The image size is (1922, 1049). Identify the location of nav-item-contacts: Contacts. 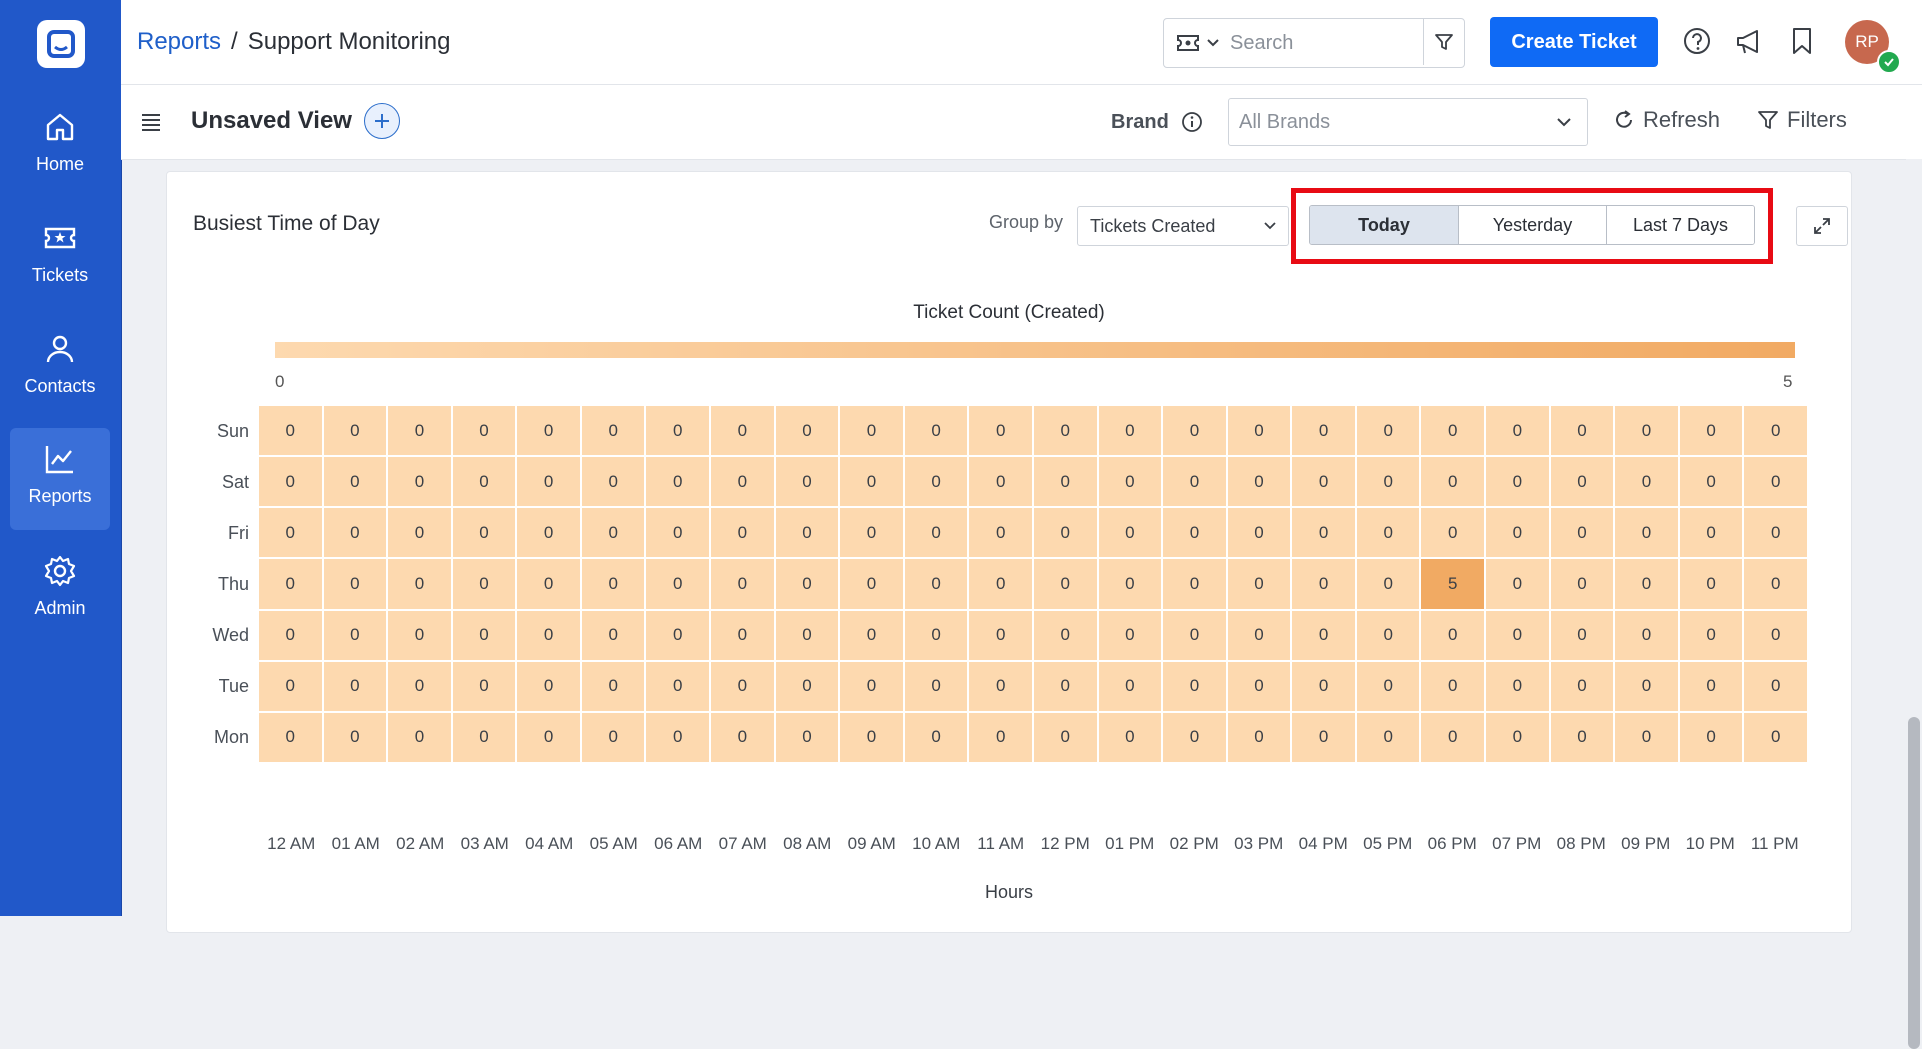
(60, 373).